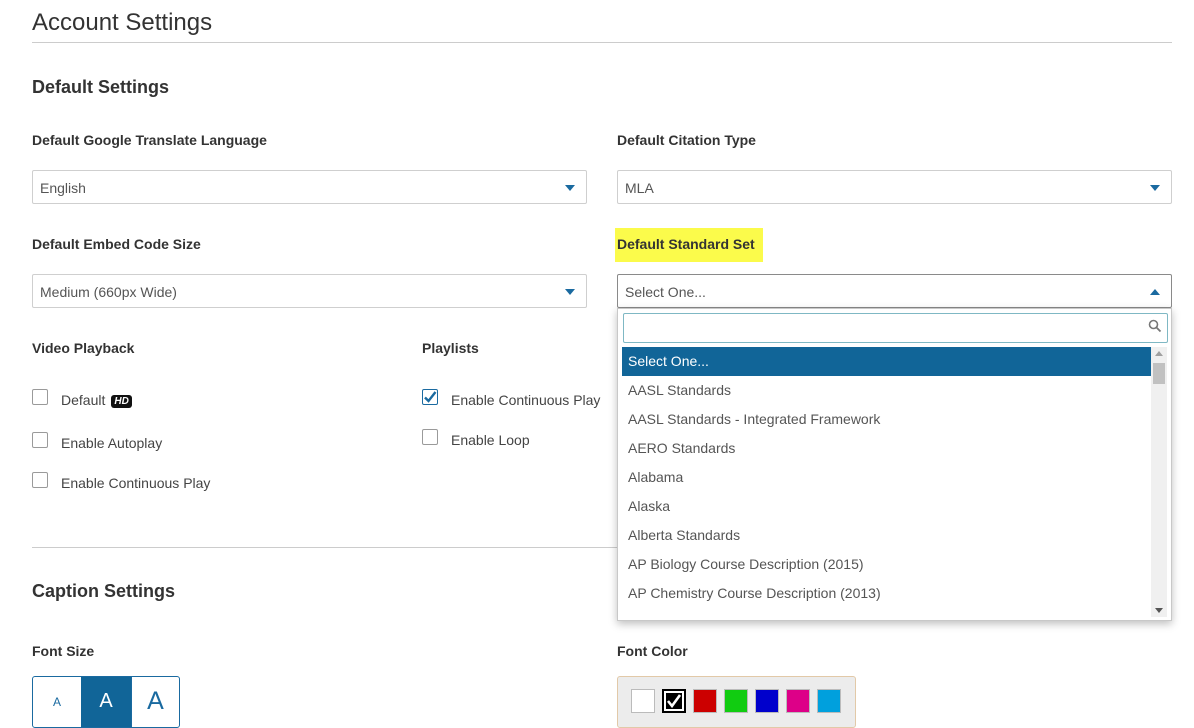 Image resolution: width=1194 pixels, height=728 pixels. What do you see at coordinates (886, 593) in the screenshot?
I see `option-ap-chemistry: AP Chemistry Course Description (2013)` at bounding box center [886, 593].